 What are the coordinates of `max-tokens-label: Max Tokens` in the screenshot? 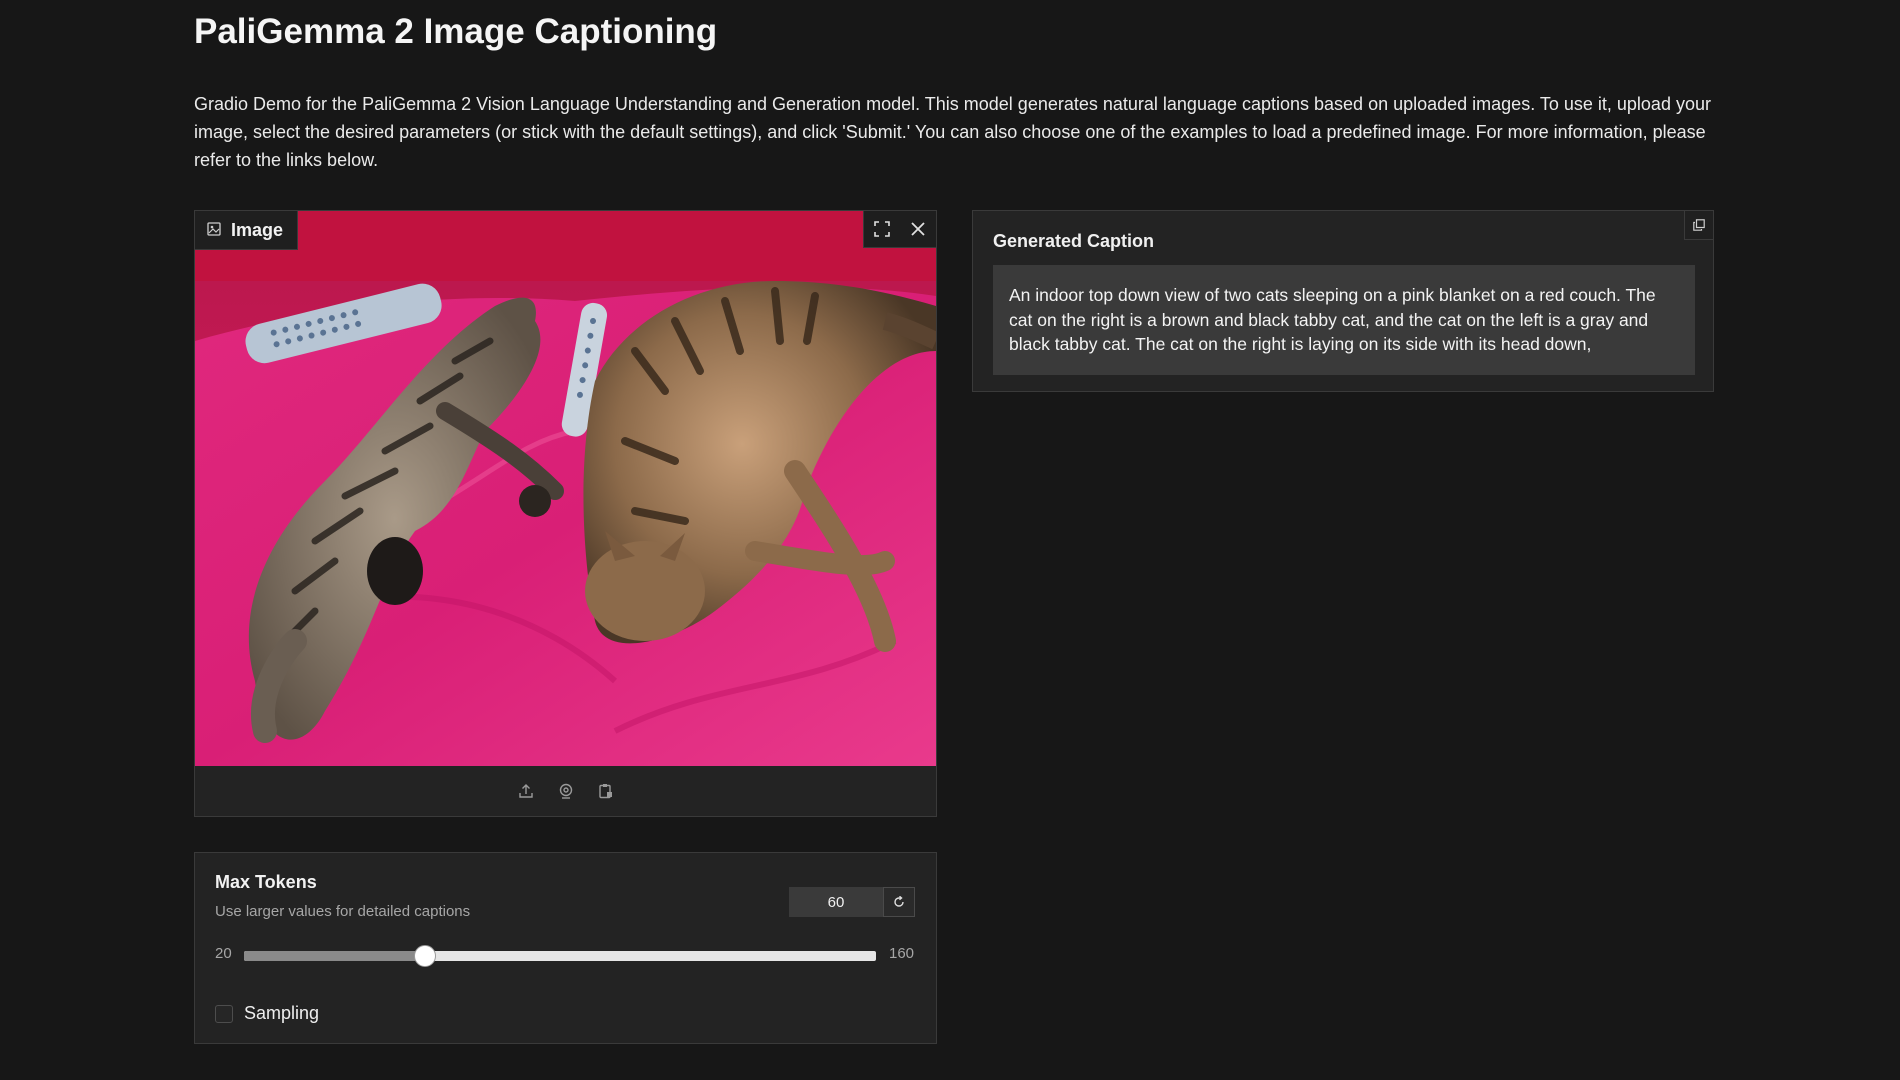 It's located at (266, 882).